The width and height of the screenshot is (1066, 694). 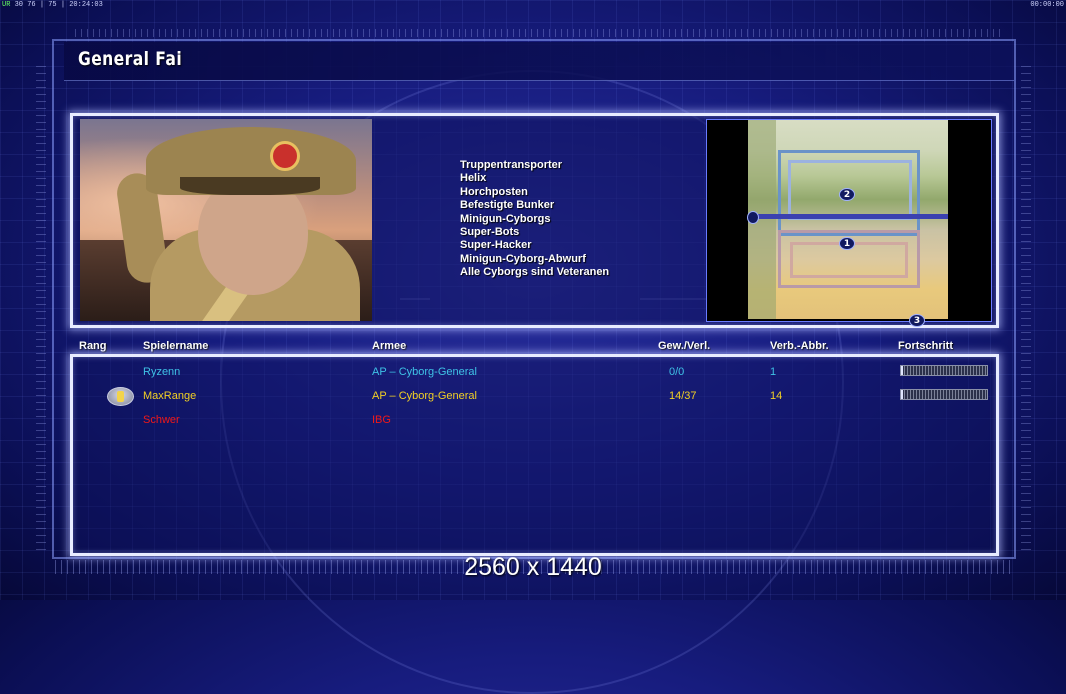 What do you see at coordinates (917, 320) in the screenshot?
I see `start-marker-3: 3` at bounding box center [917, 320].